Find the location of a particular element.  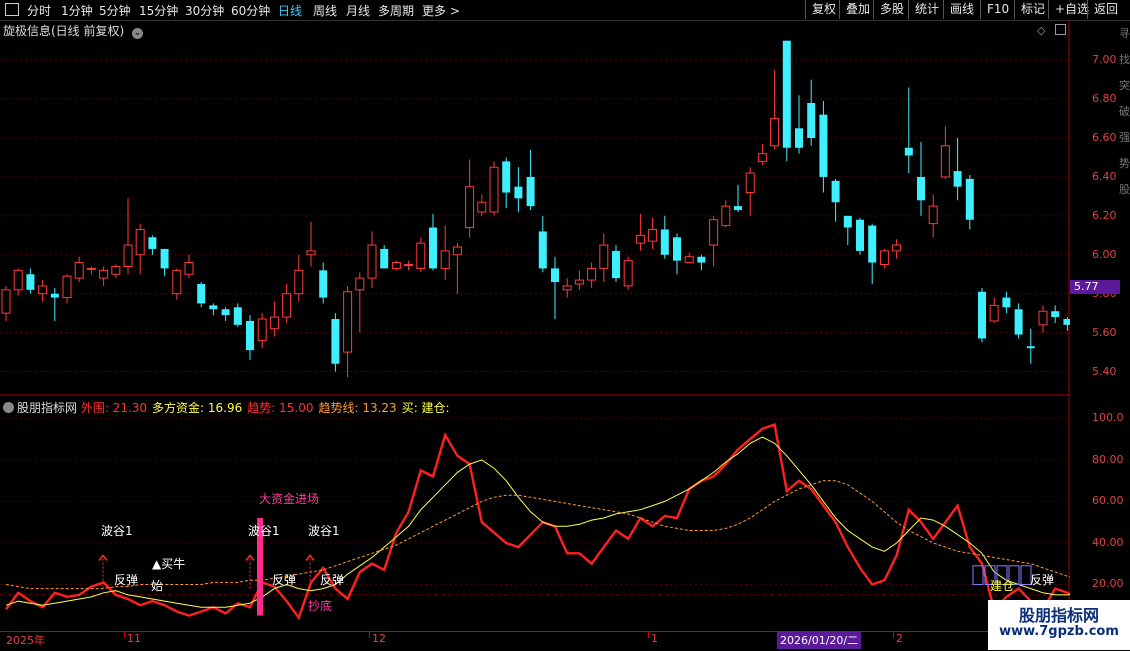

price-tick-0: 7.00 is located at coordinates (1104, 60).